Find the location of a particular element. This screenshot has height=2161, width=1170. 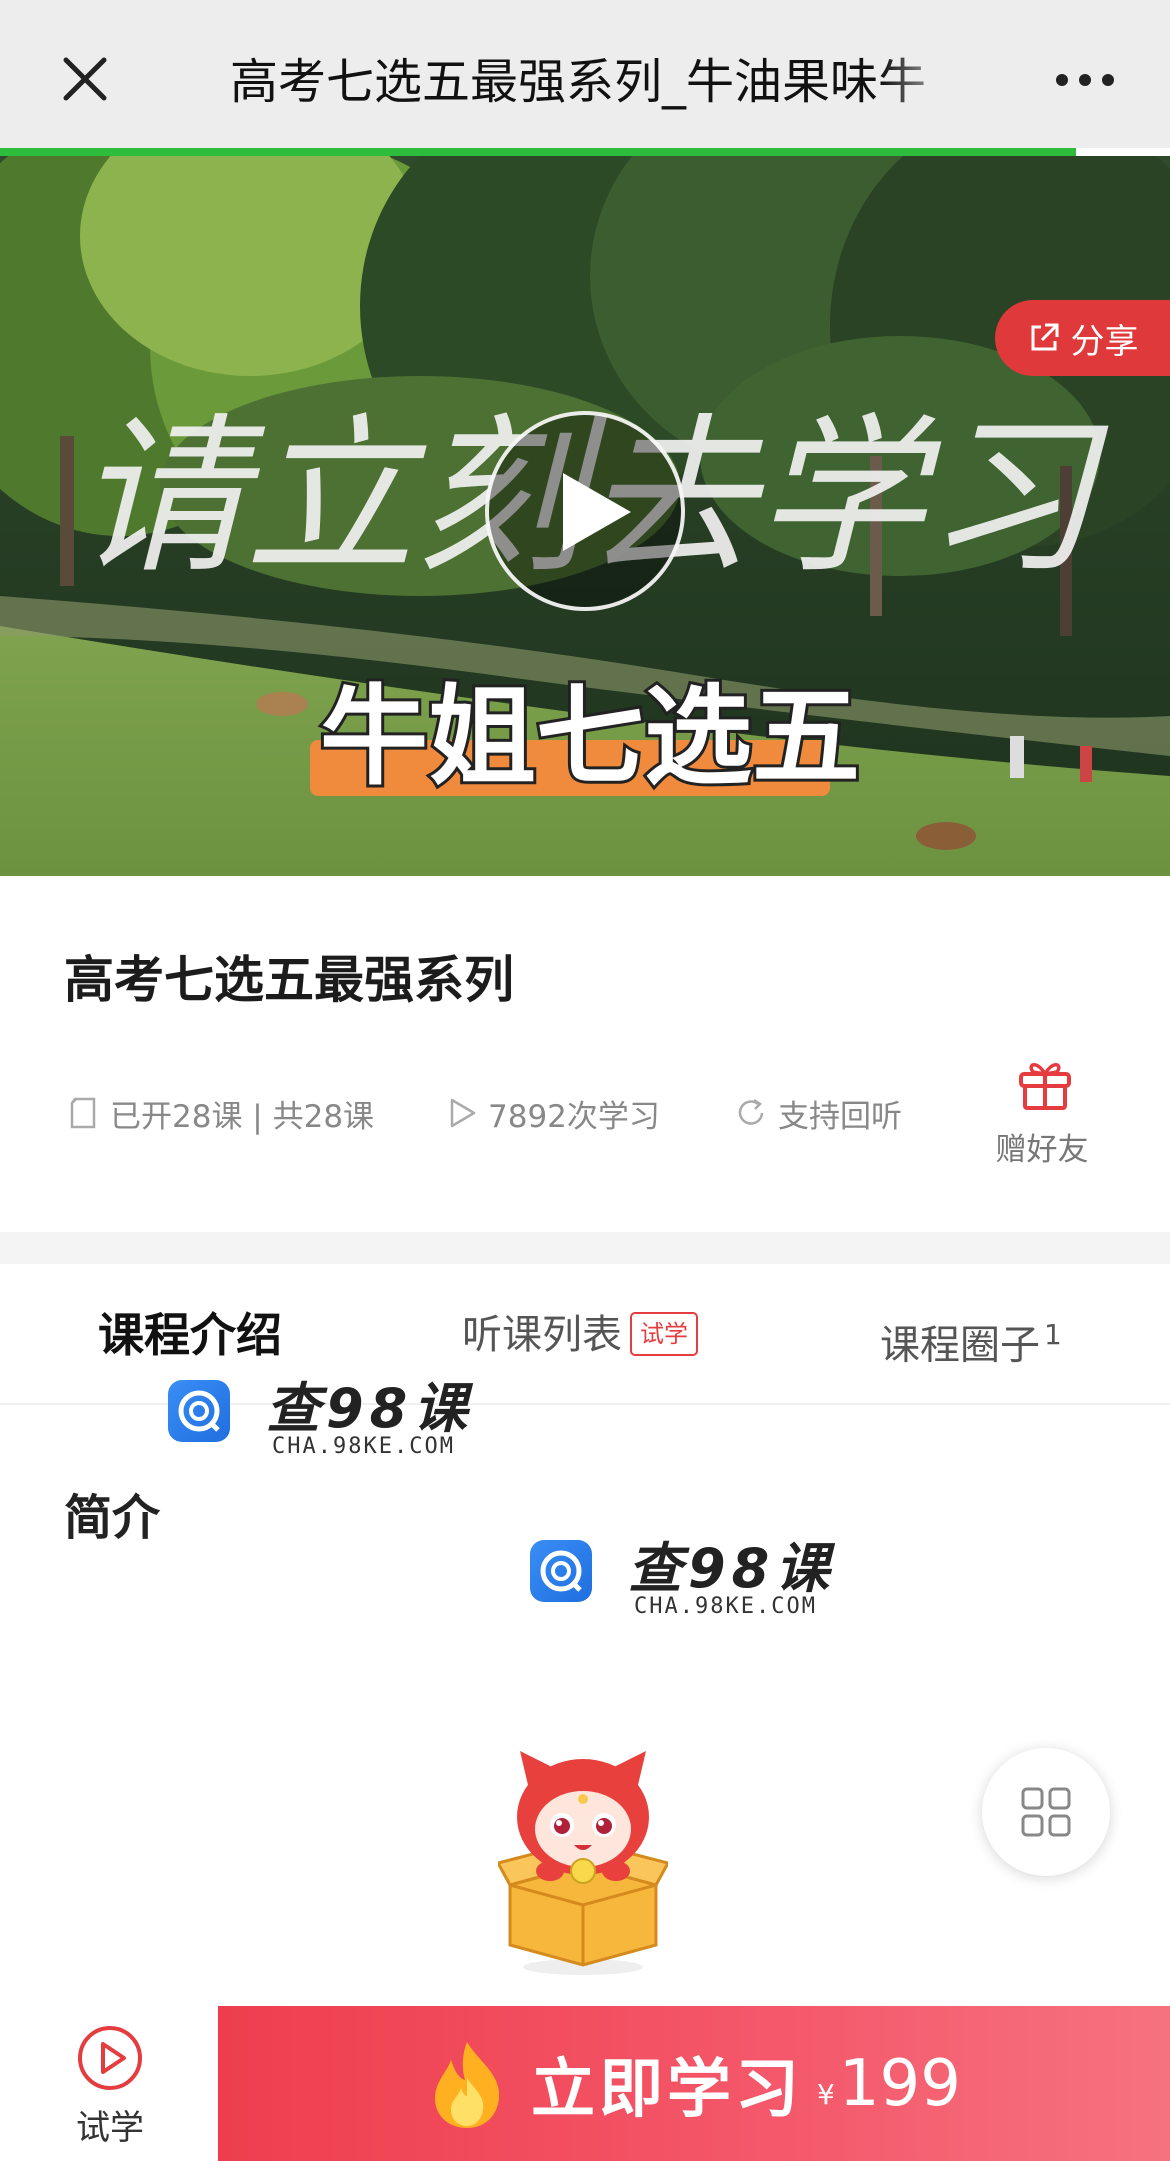

study-now-button: 立即学习 ¥ 199 is located at coordinates (694, 2083).